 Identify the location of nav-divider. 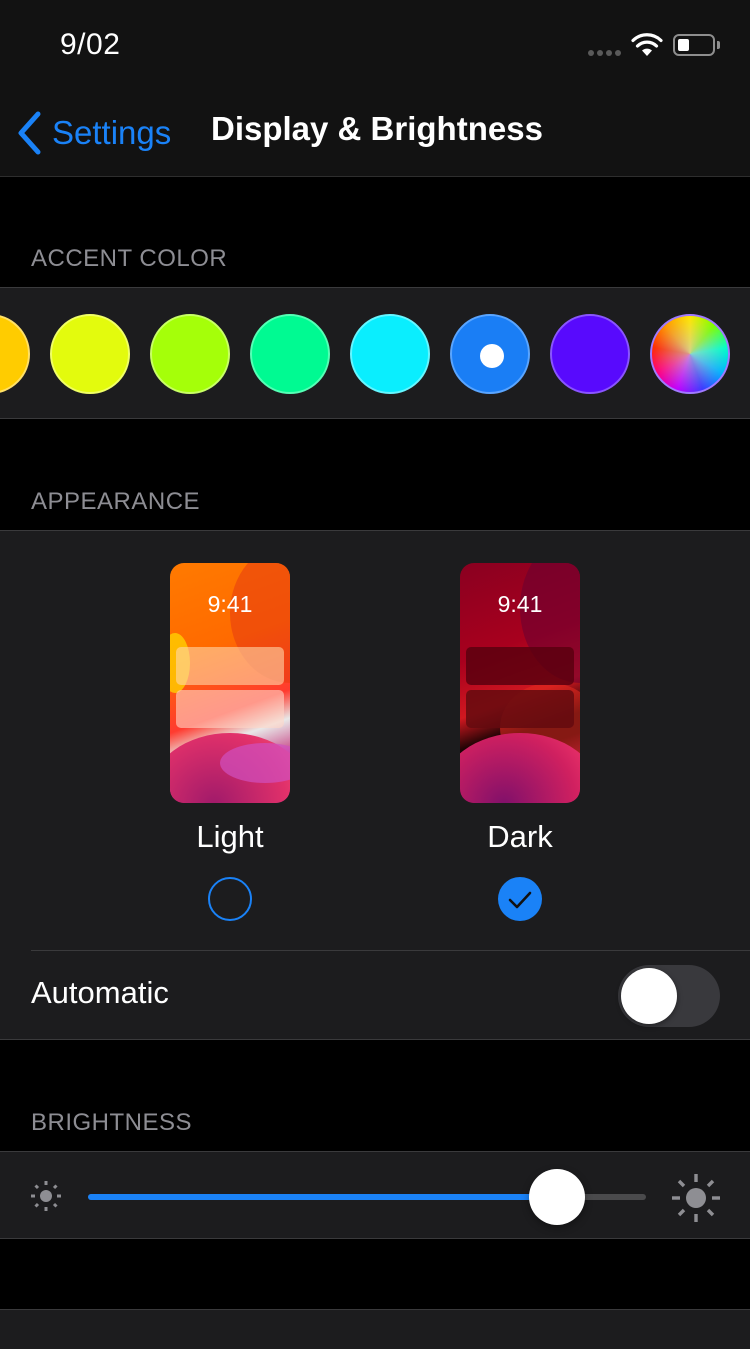
(375, 176).